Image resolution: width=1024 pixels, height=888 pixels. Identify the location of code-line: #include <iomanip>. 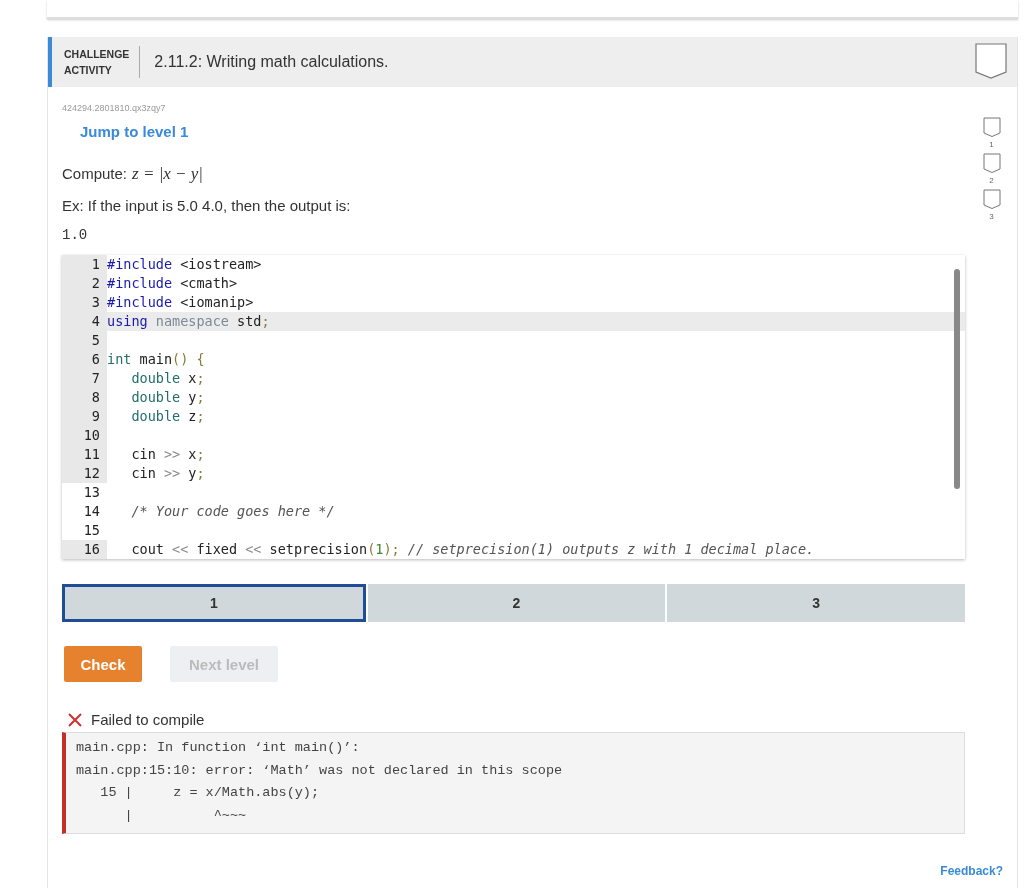
(180, 302).